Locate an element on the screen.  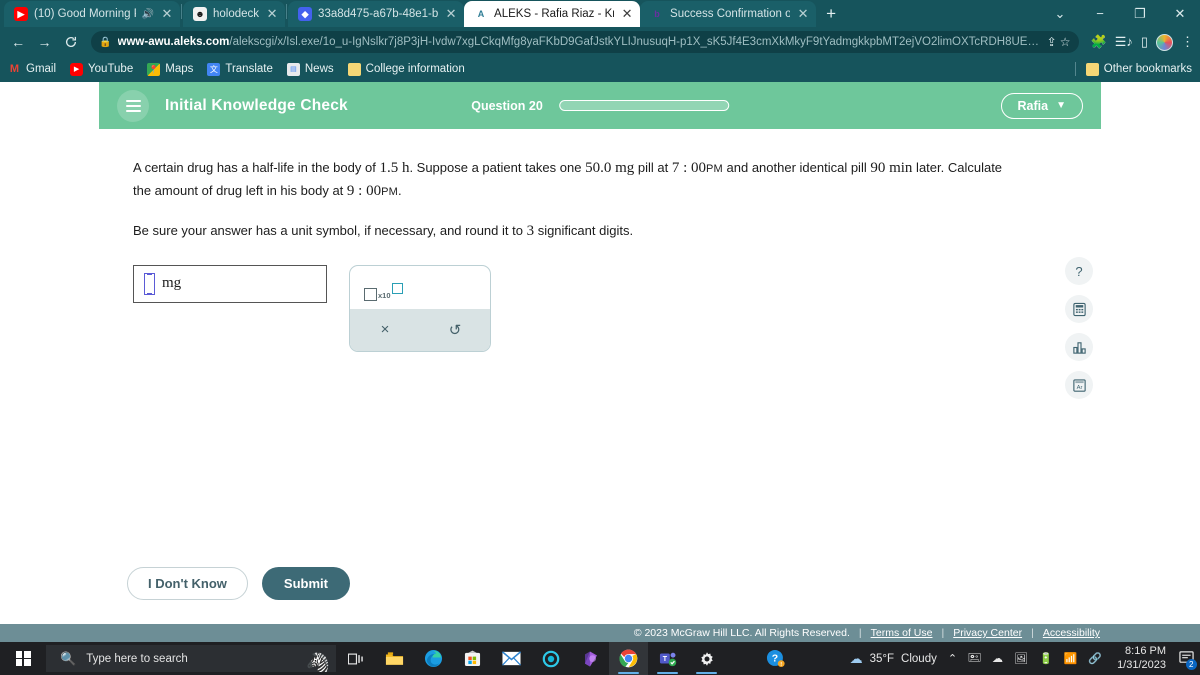
google-chrome-icon is located at coordinates (628, 658).